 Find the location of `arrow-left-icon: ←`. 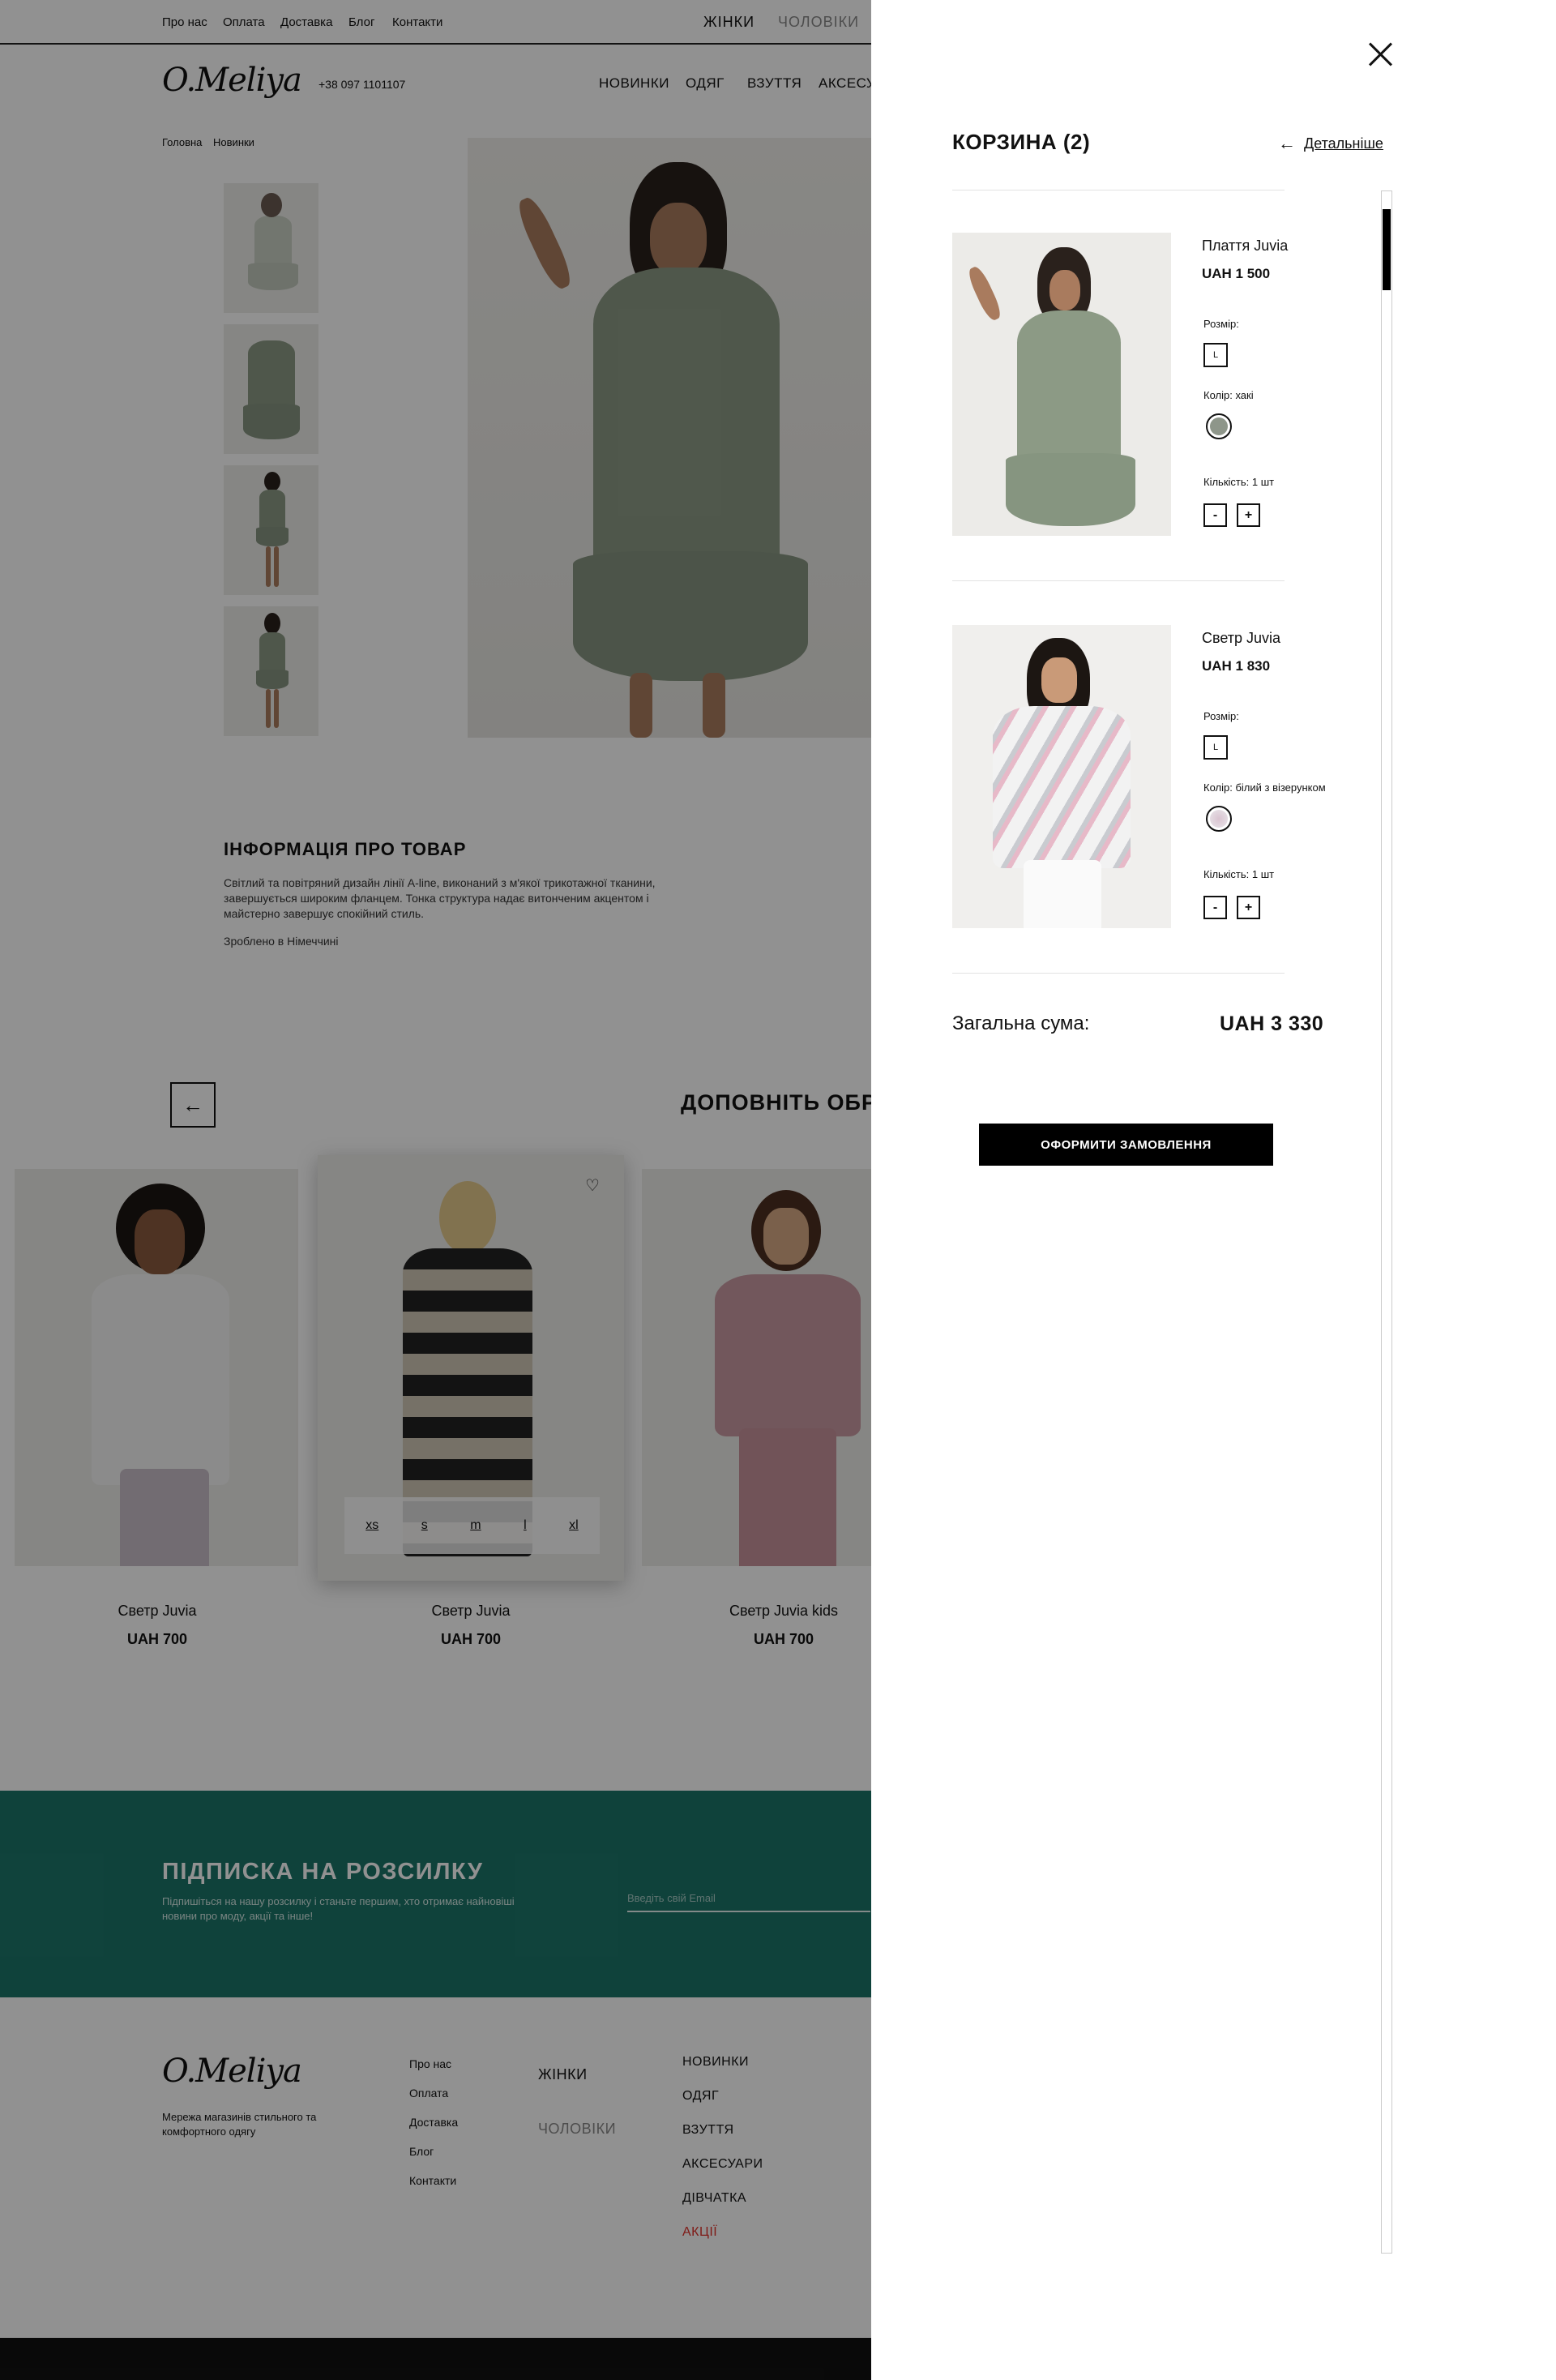

arrow-left-icon: ← is located at coordinates (1287, 143).